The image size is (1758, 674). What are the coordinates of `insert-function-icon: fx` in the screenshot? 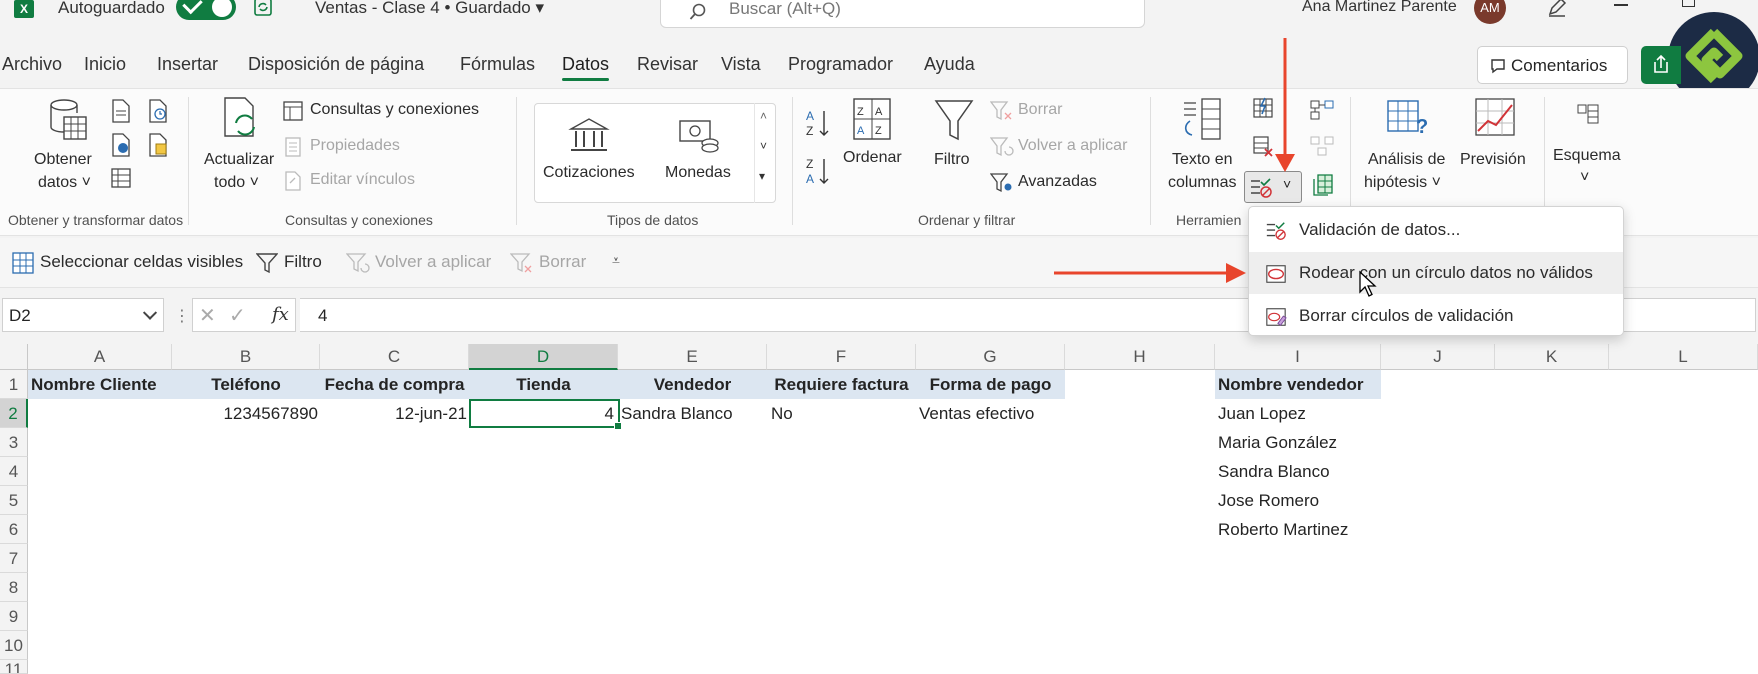 It's located at (280, 314).